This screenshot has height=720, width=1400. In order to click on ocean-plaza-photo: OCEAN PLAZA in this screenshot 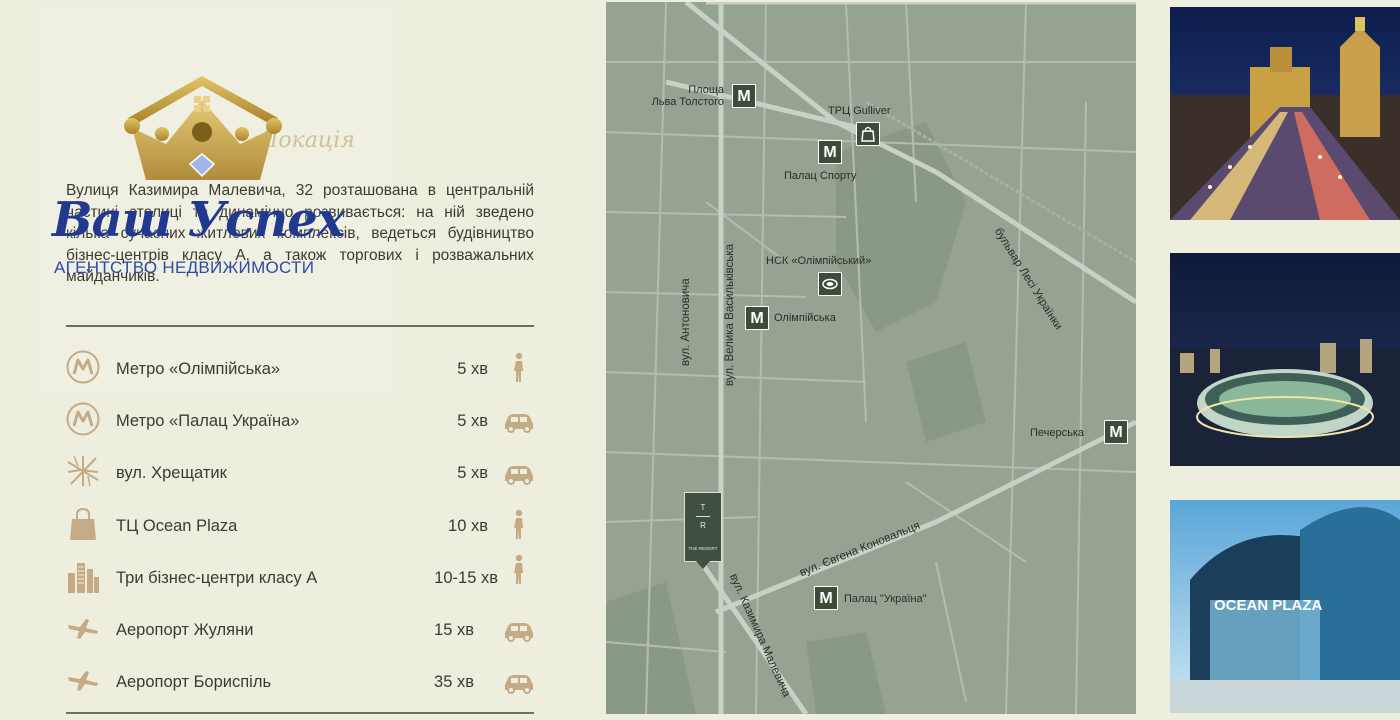, I will do `click(1285, 606)`.